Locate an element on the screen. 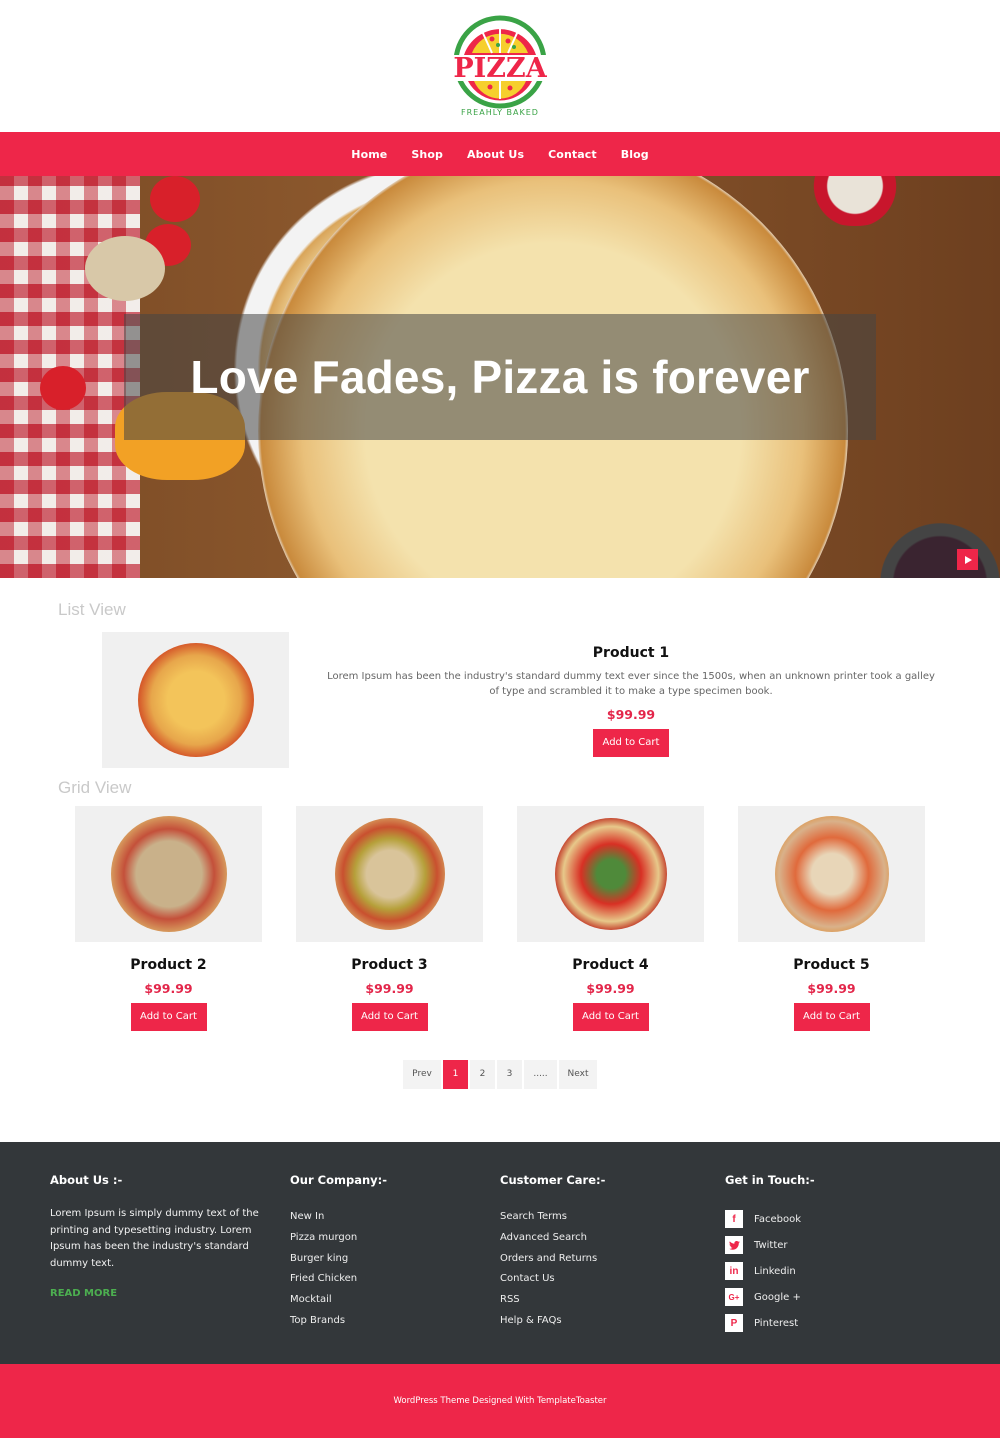 This screenshot has height=1449, width=1000. social-linkedin: in Linkedin is located at coordinates (770, 1271).